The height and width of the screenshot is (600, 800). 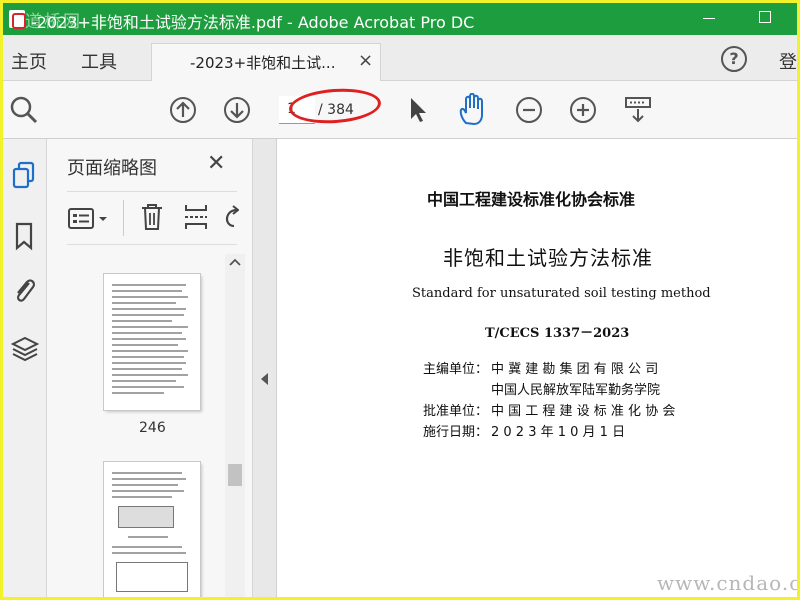 What do you see at coordinates (765, 17) in the screenshot?
I see `maximize-button` at bounding box center [765, 17].